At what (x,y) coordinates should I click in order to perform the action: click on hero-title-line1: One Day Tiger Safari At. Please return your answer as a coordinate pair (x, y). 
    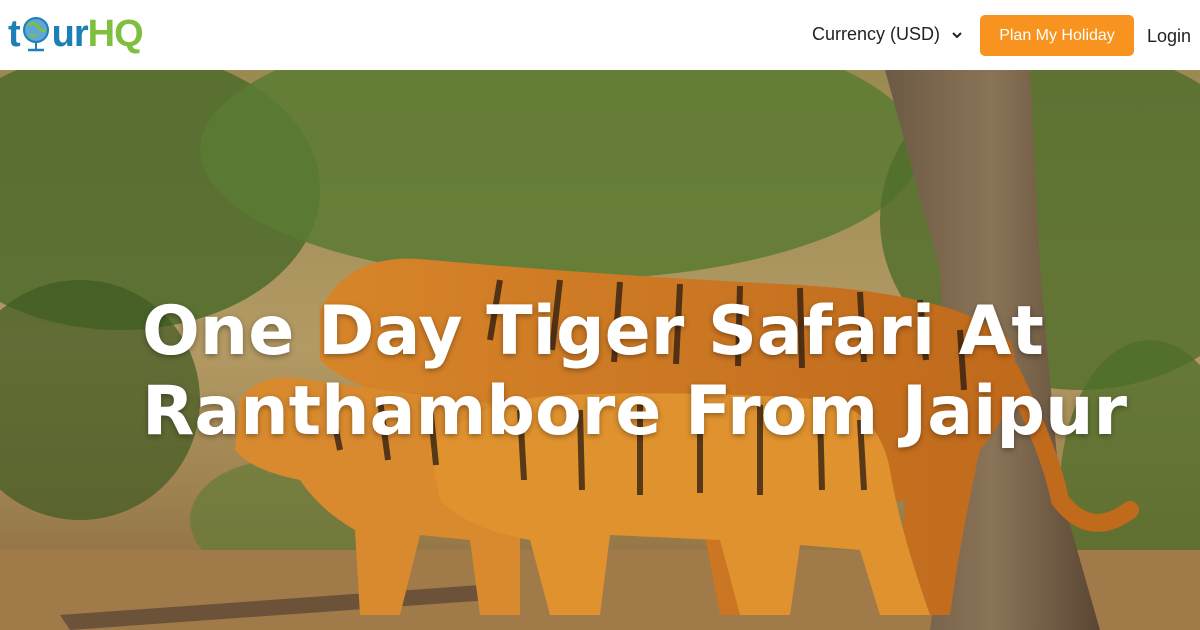
    Looking at the image, I should click on (593, 331).